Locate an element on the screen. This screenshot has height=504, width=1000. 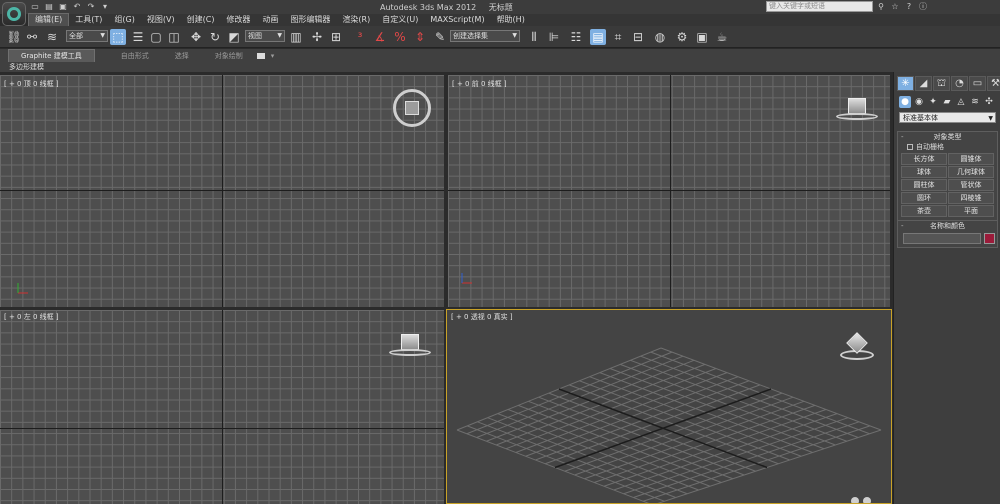
star-icon: ☆ is located at coordinates (895, 6).